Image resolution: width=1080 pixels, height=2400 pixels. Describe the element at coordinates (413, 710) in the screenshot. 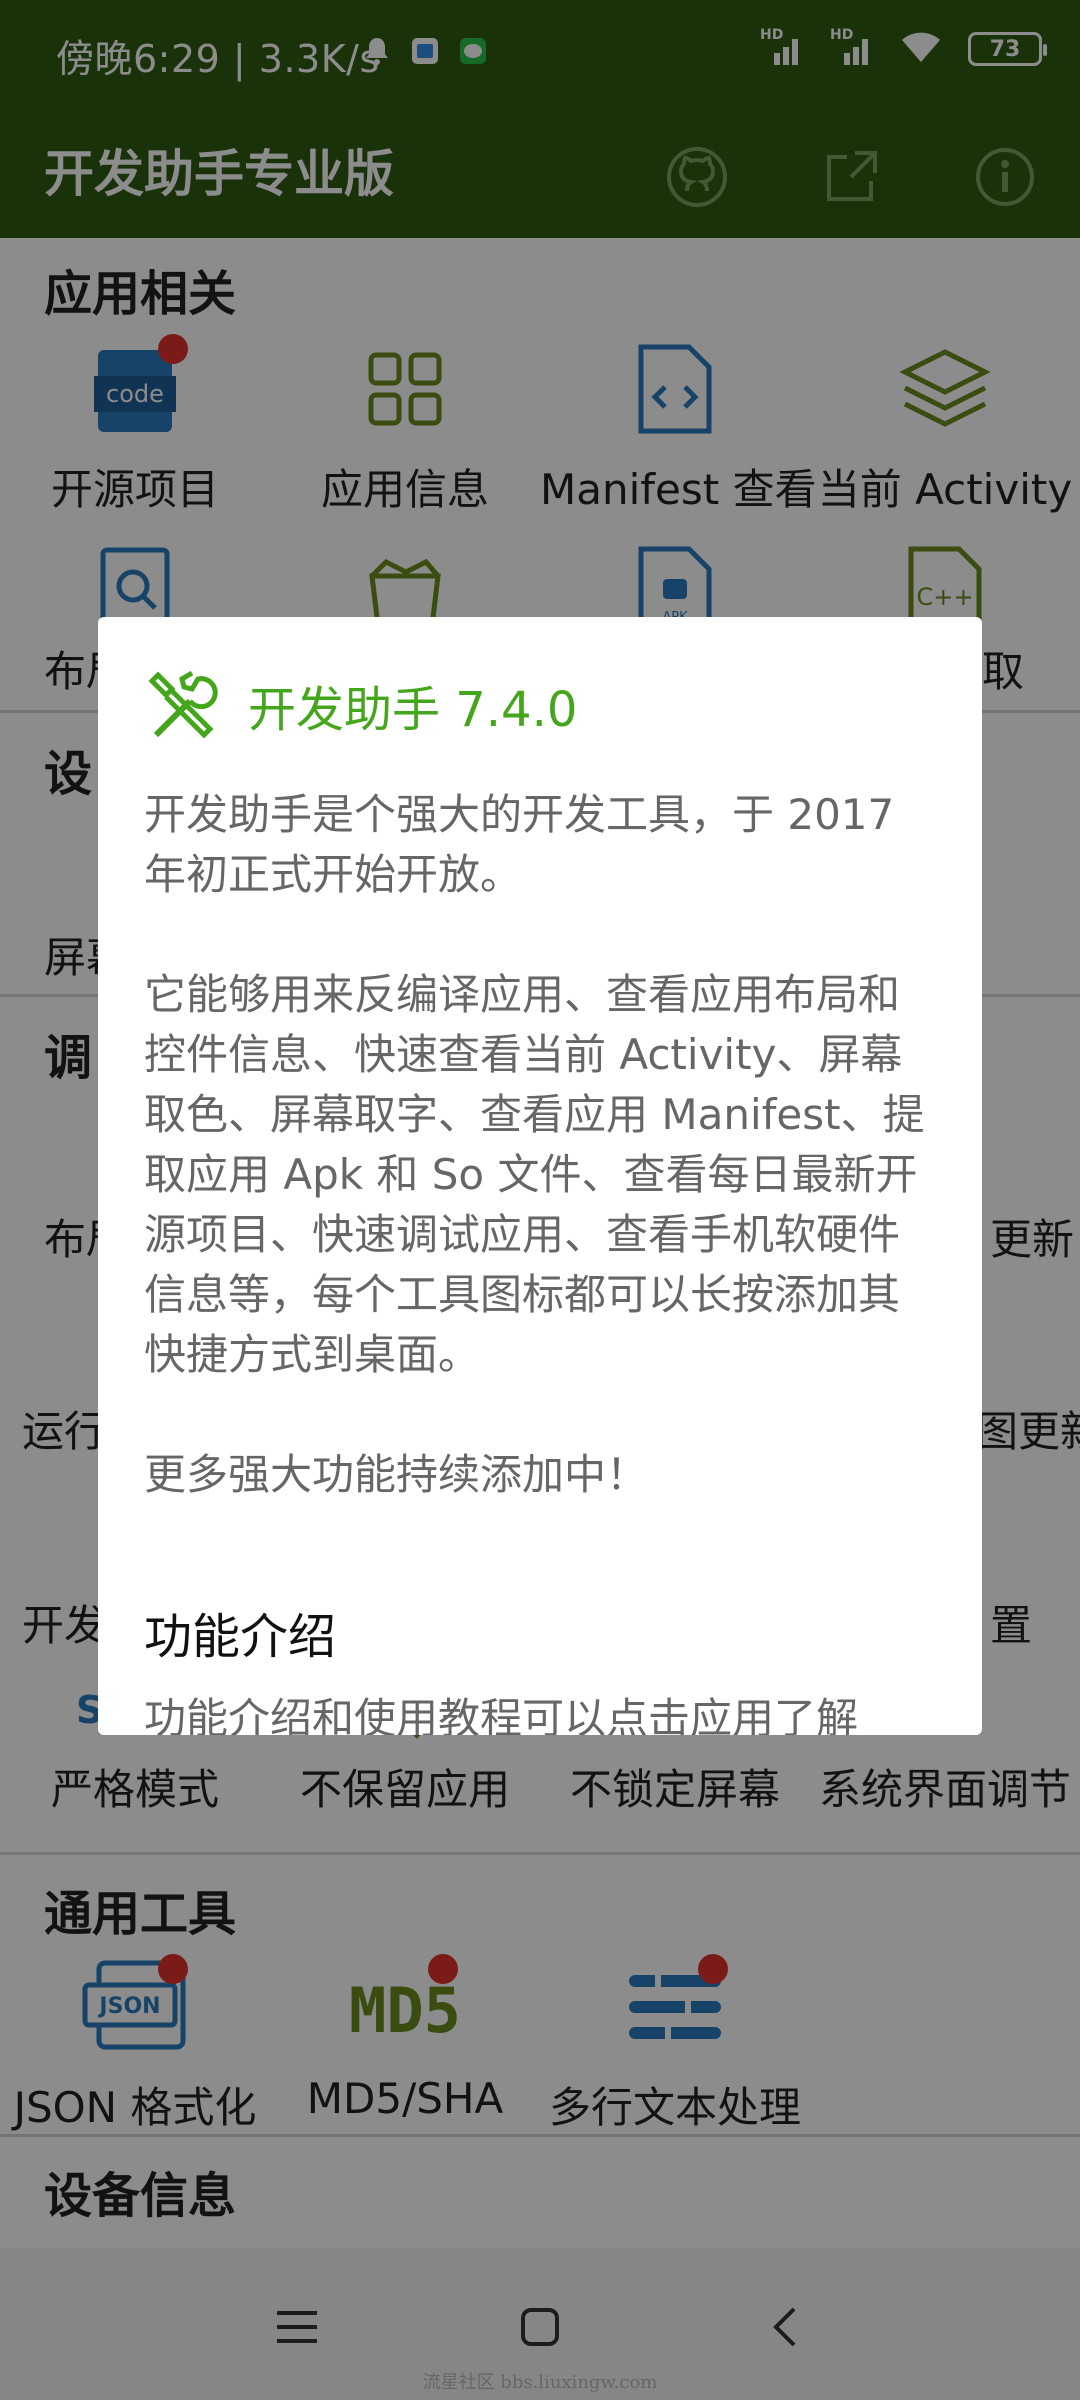

I see `dialog-title: 开发助手 7.4.0` at that location.